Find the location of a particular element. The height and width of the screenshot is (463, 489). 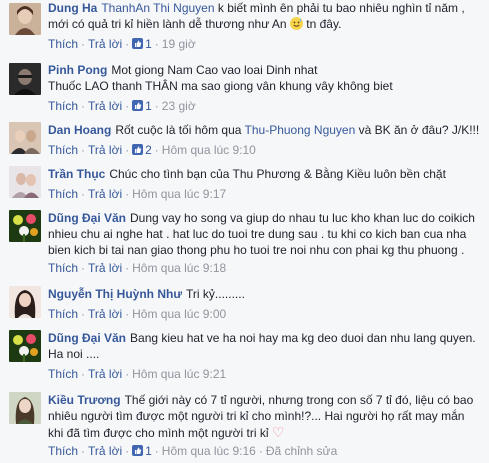

timestamp: Hôm qua lúc 9:21 is located at coordinates (179, 374).